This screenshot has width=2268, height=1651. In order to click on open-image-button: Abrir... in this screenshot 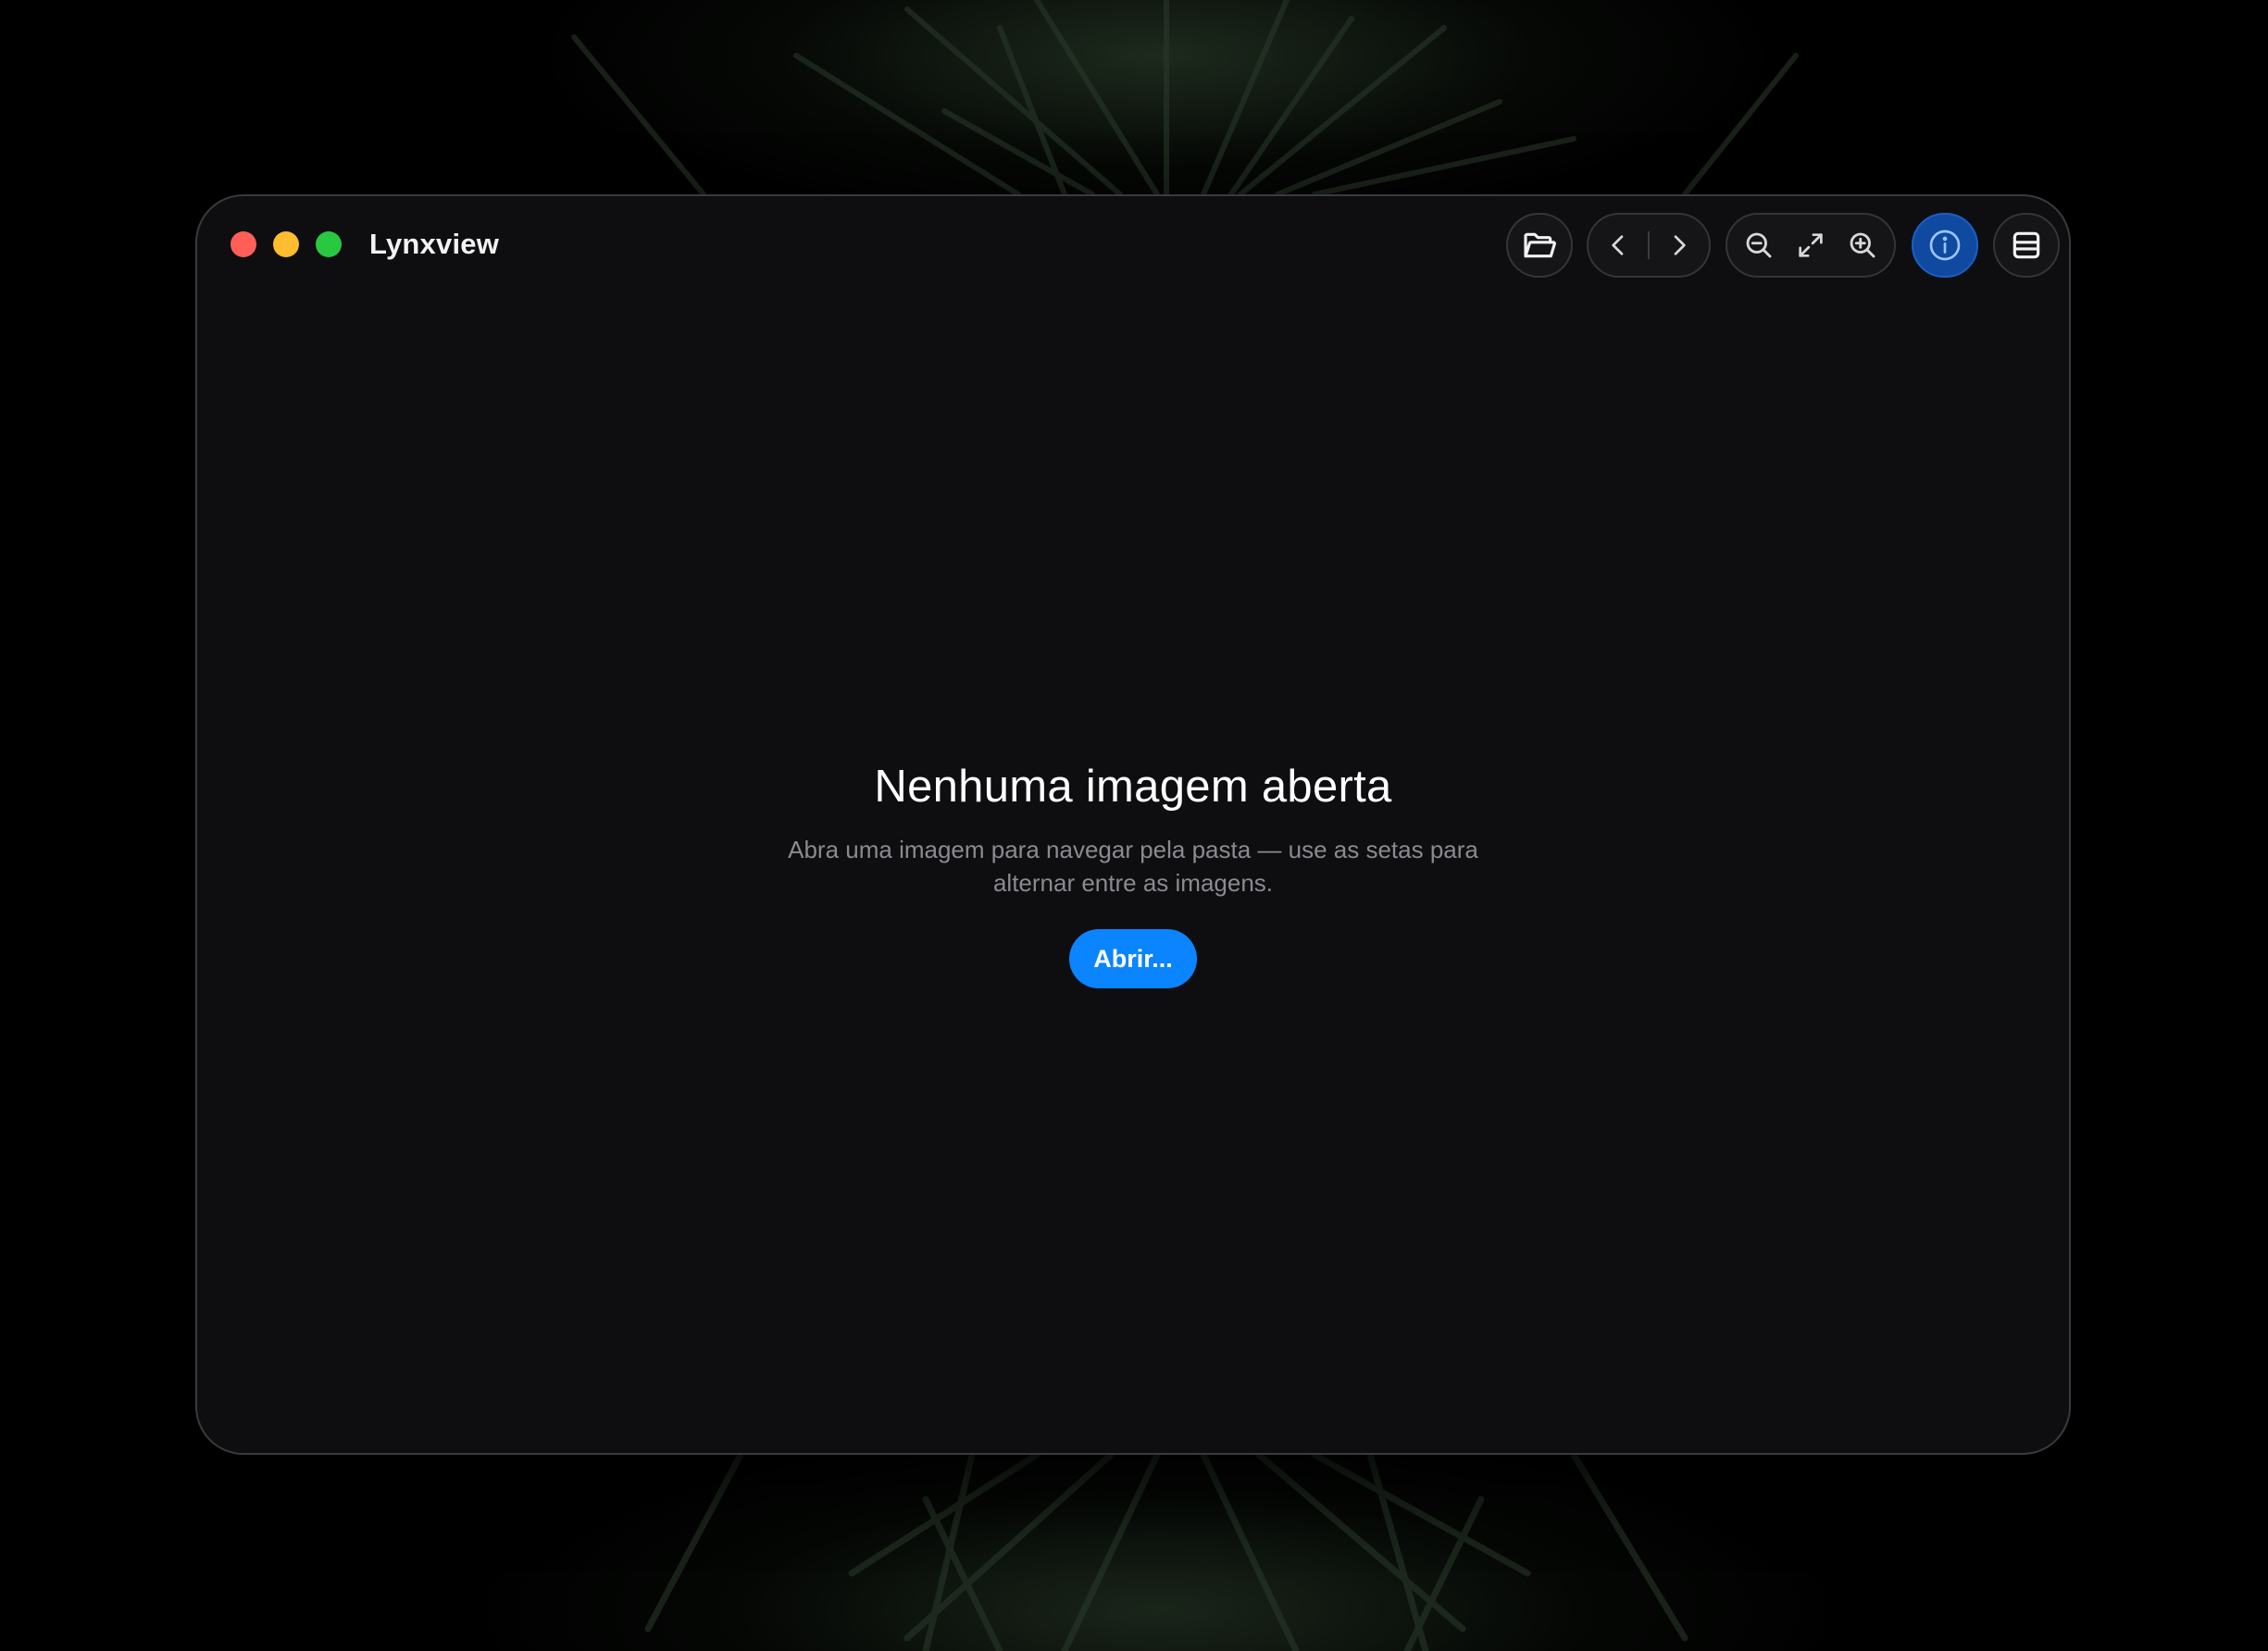, I will do `click(1133, 958)`.